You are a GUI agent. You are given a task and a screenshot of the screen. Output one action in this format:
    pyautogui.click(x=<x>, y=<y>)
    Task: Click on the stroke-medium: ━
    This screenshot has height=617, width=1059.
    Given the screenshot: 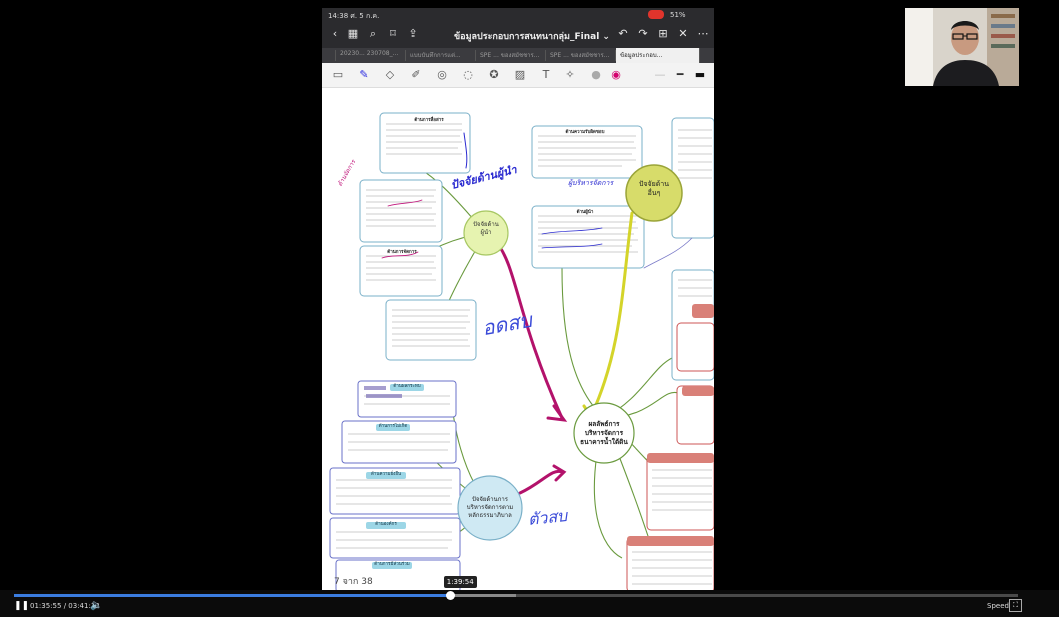 What is the action you would take?
    pyautogui.click(x=680, y=75)
    